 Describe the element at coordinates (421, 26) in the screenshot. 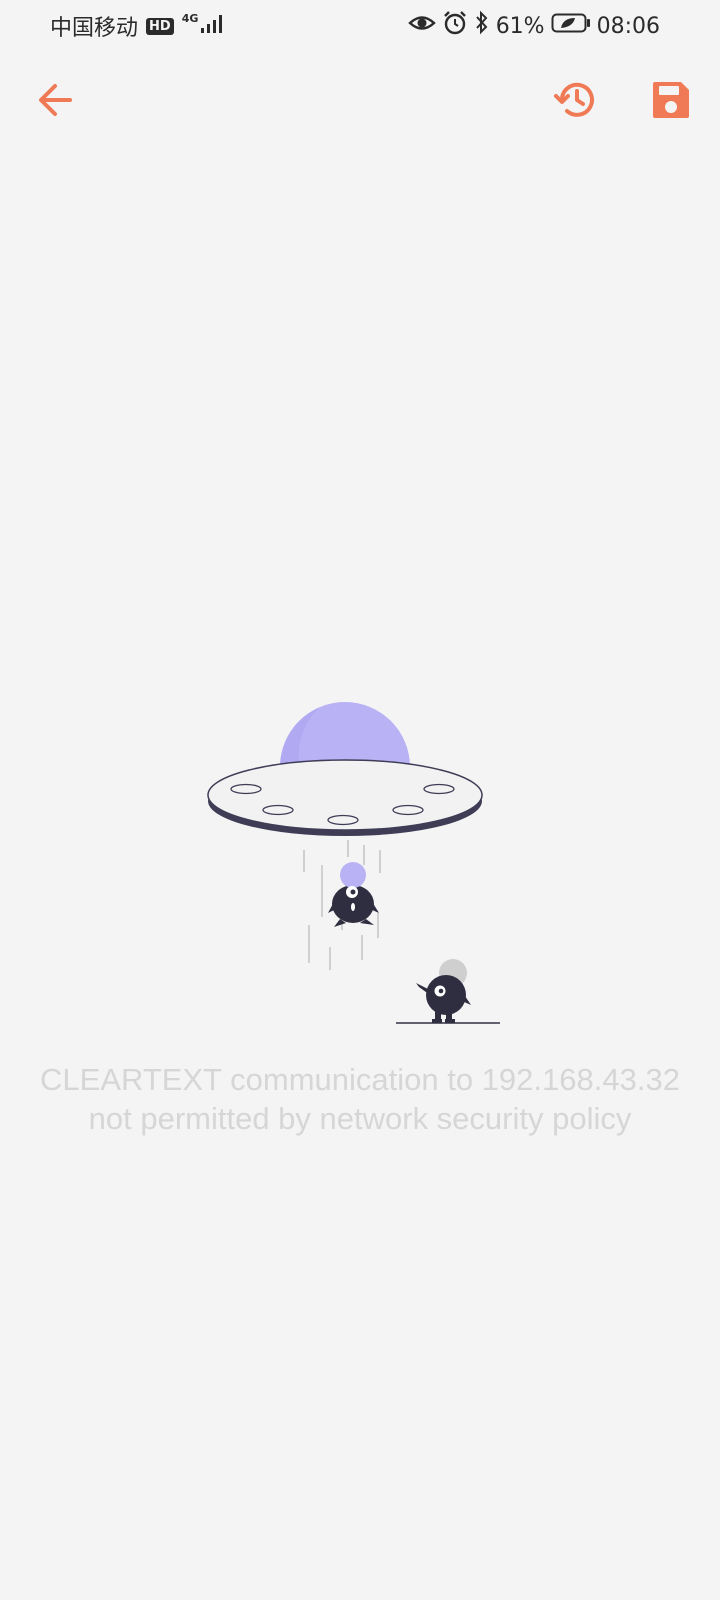

I see `eye-icon` at that location.